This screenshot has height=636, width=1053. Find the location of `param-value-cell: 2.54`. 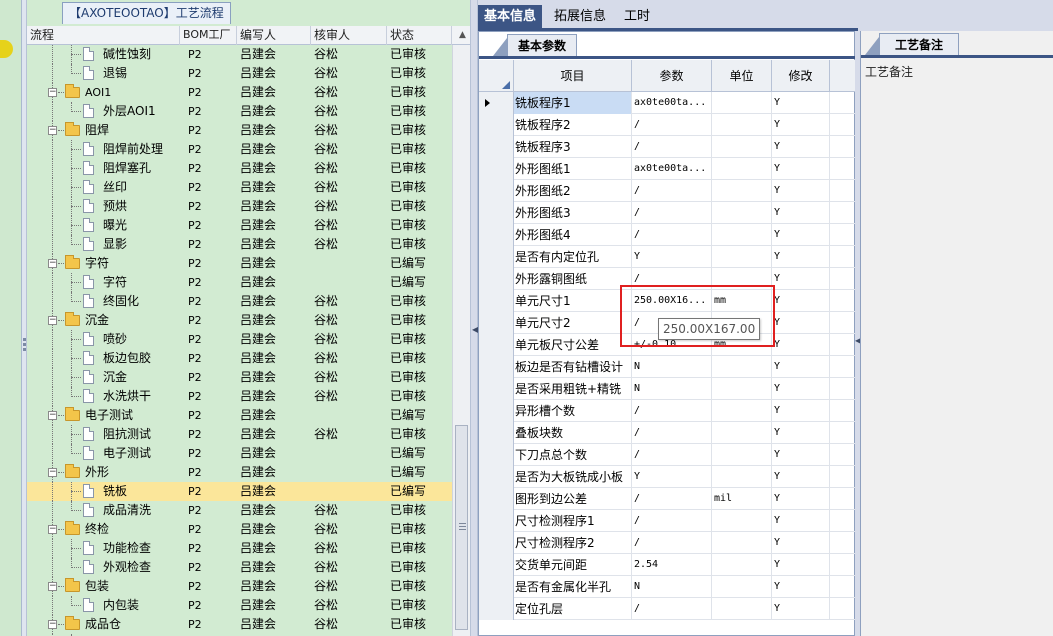

param-value-cell: 2.54 is located at coordinates (672, 565).